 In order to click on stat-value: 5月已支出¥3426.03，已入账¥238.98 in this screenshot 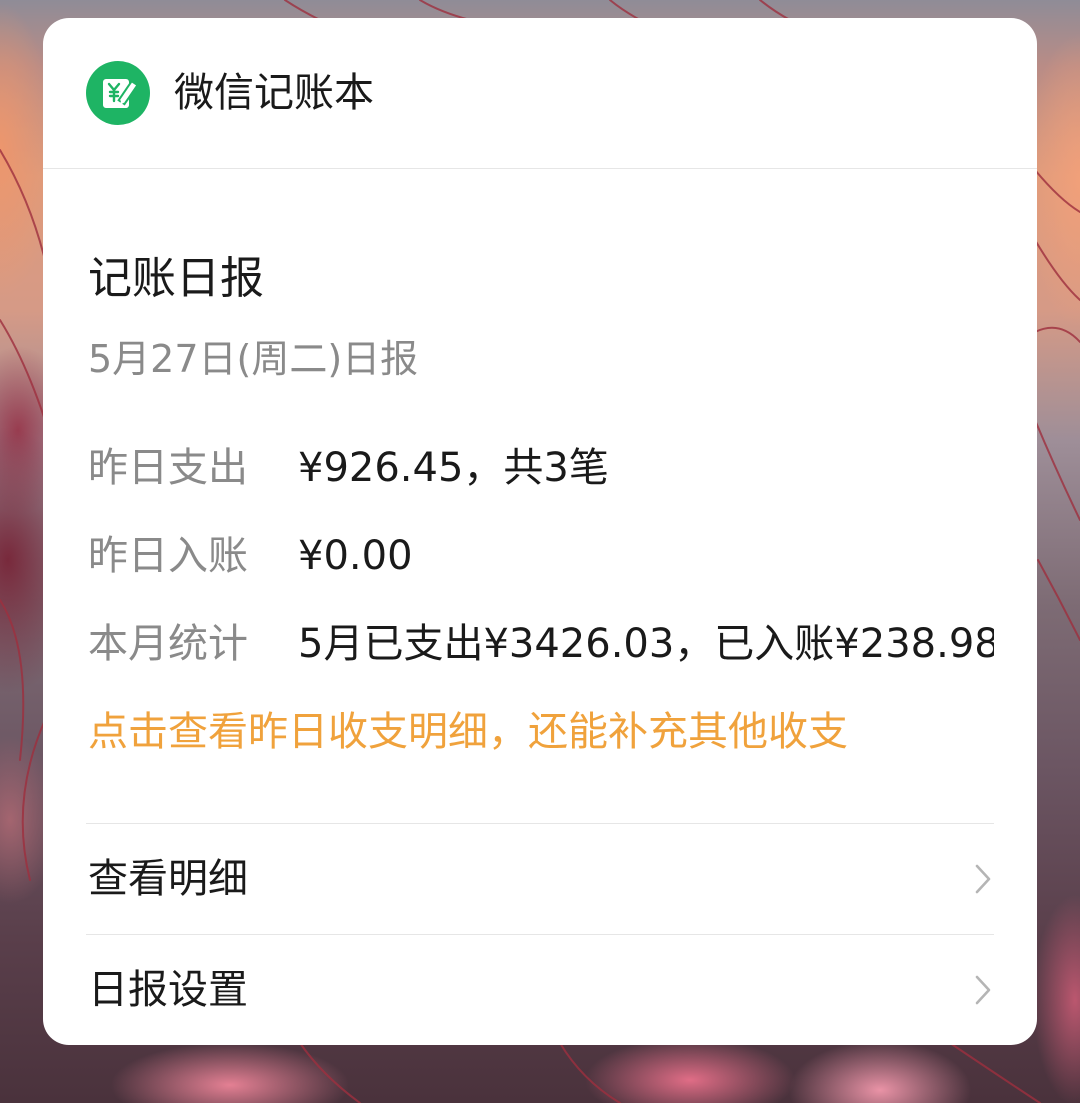, I will do `click(646, 644)`.